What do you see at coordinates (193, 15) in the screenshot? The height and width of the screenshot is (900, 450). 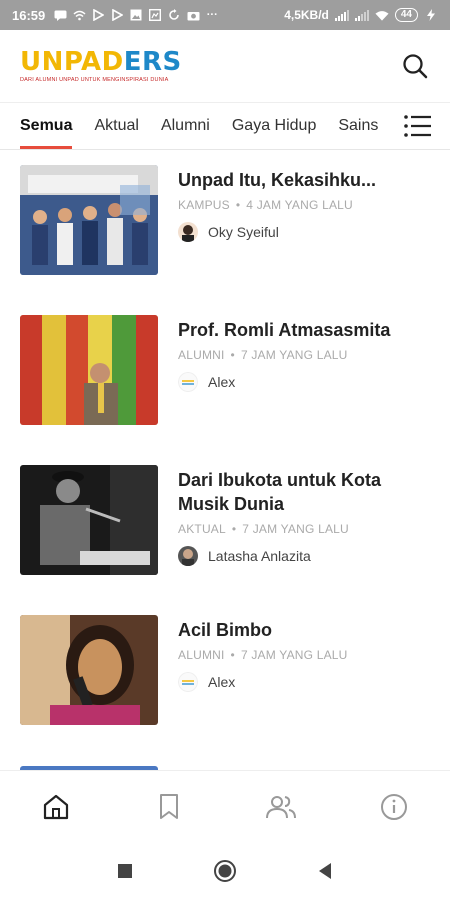 I see `camera-icon` at bounding box center [193, 15].